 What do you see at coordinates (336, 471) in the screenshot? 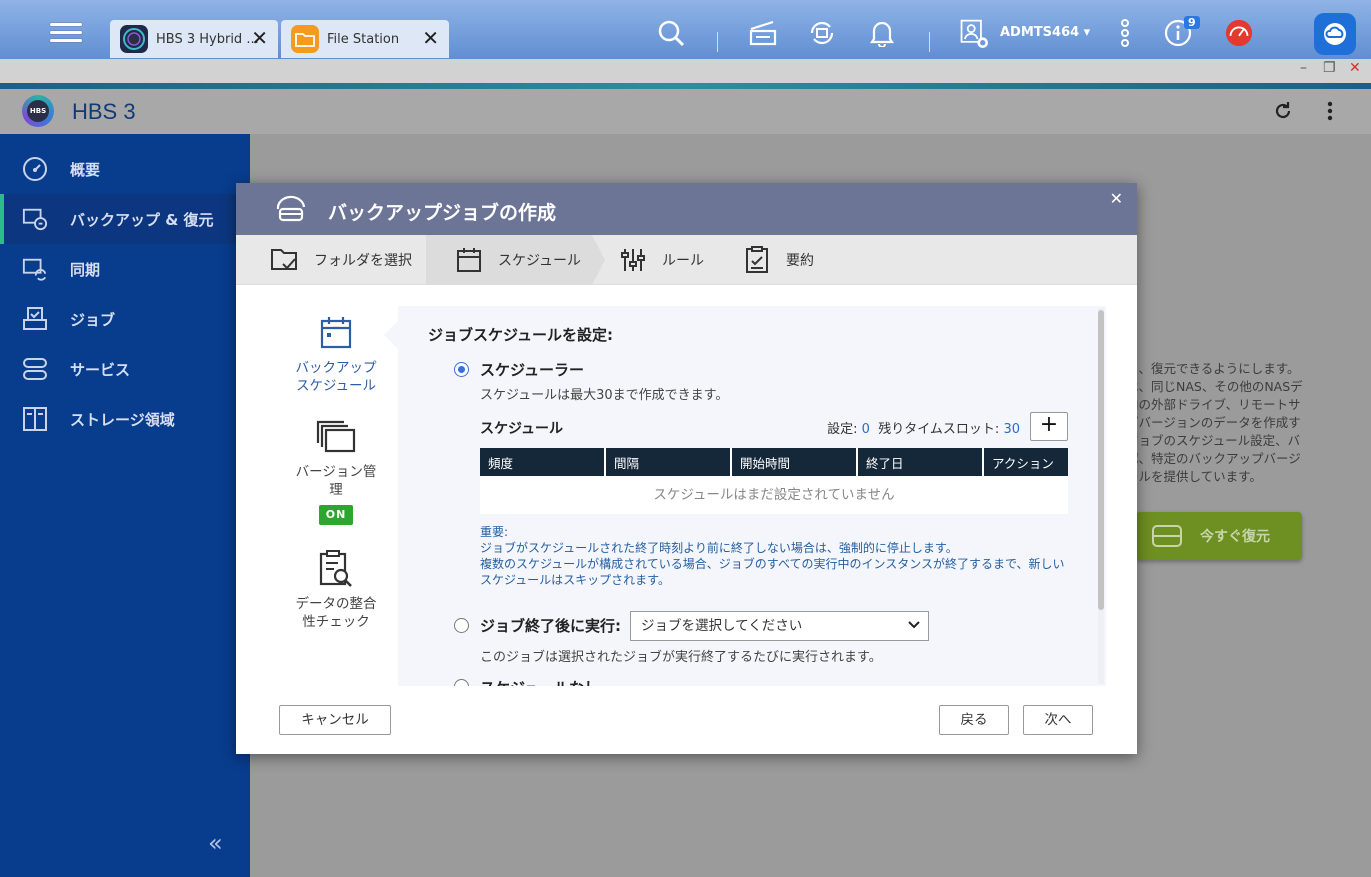
I see `nav-version-management: バージョン管理 ON` at bounding box center [336, 471].